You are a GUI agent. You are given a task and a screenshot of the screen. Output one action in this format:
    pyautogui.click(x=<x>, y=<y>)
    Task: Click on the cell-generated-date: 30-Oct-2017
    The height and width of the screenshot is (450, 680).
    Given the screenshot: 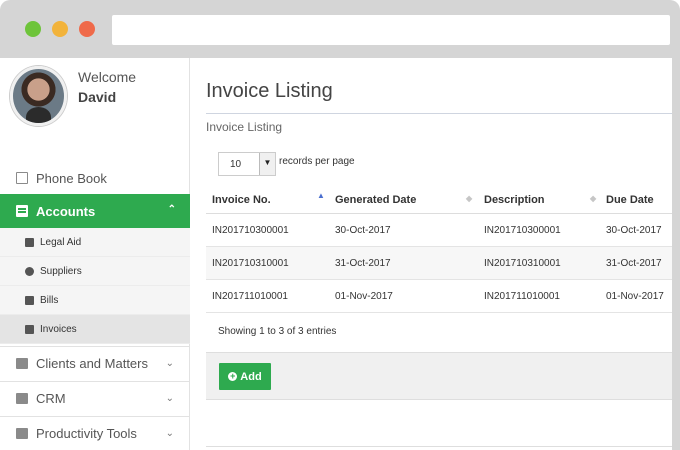 What is the action you would take?
    pyautogui.click(x=363, y=230)
    